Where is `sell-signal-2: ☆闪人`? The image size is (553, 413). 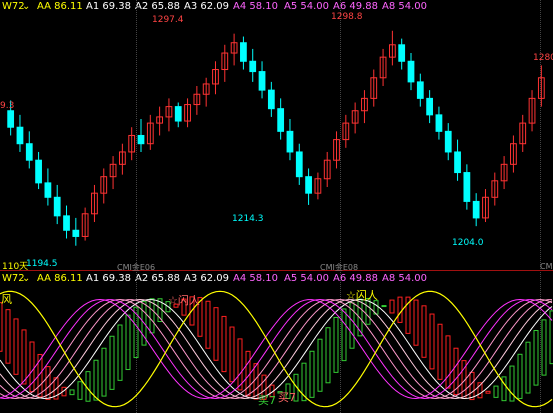
sell-signal-2: ☆闪人 is located at coordinates (362, 295).